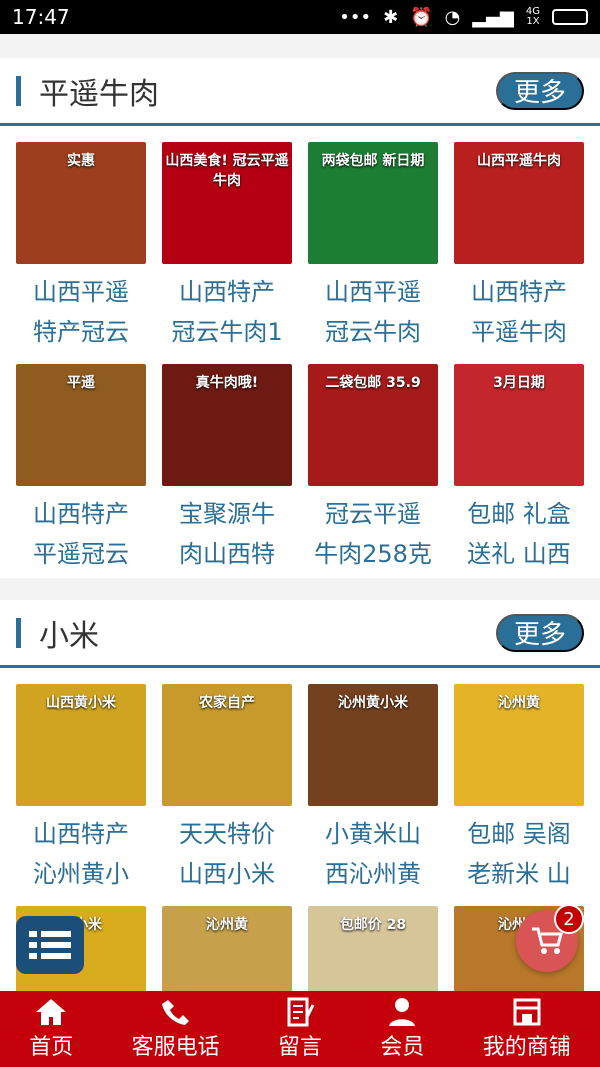  I want to click on bottom-navigation: 首页 客服电话 留言 会员 我的商铺, so click(300, 1029).